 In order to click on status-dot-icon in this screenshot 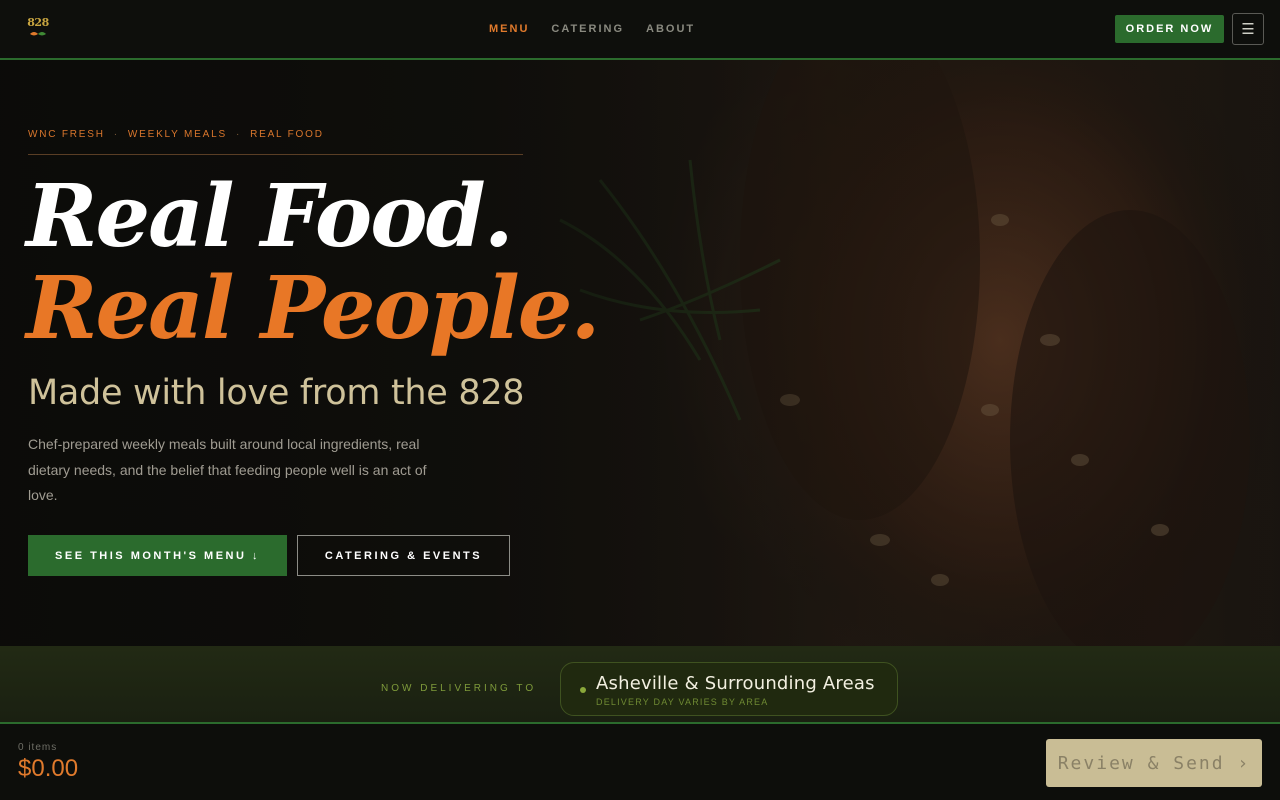, I will do `click(583, 690)`.